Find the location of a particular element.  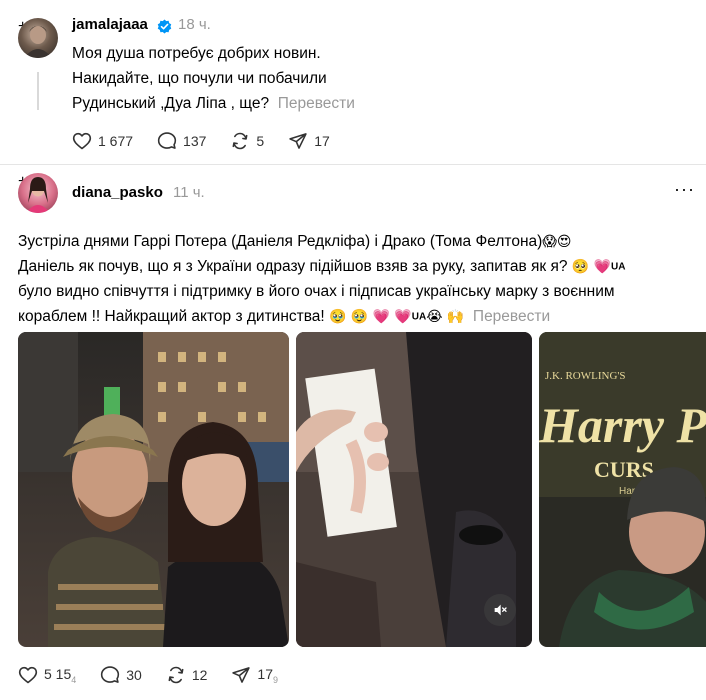

share-count: 179 is located at coordinates (267, 675).